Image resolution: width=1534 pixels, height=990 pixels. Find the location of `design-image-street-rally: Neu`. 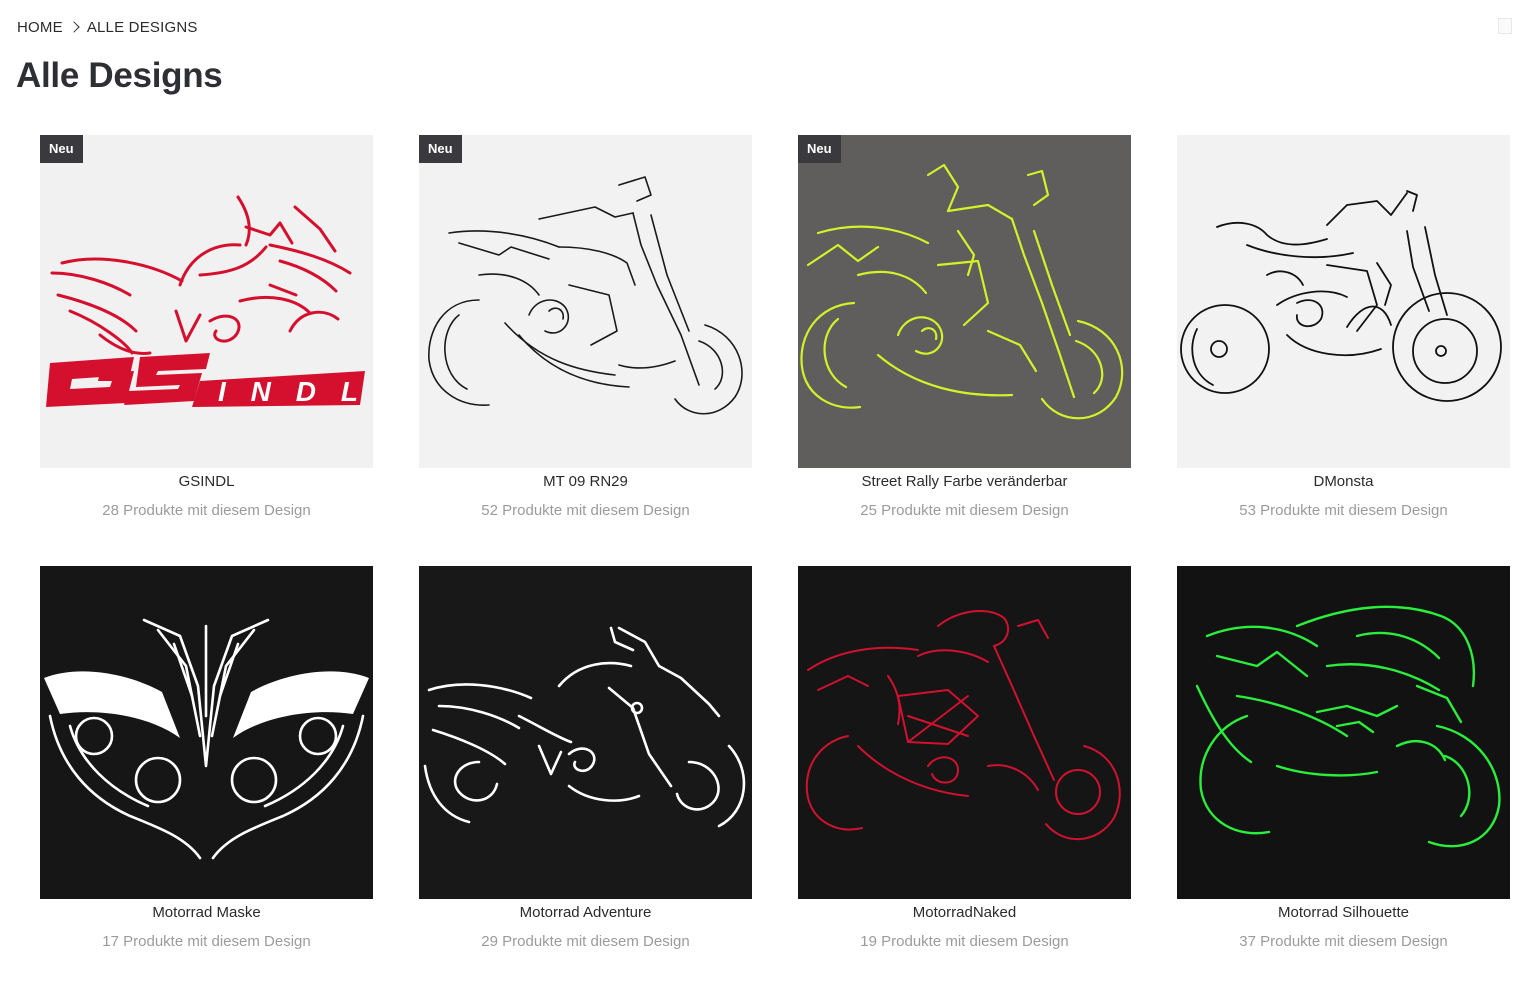

design-image-street-rally: Neu is located at coordinates (964, 301).